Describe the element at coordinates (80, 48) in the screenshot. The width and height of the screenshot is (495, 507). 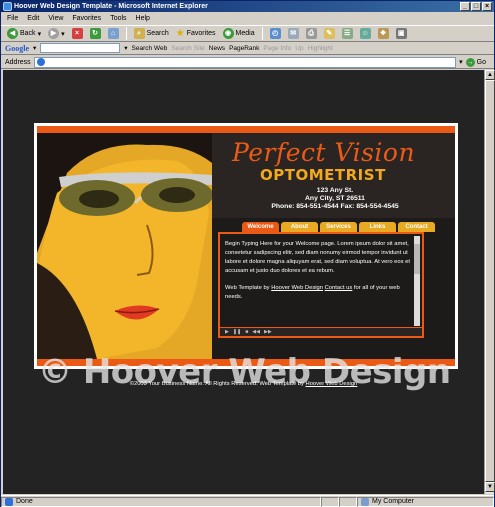
I see `google-search-input` at that location.